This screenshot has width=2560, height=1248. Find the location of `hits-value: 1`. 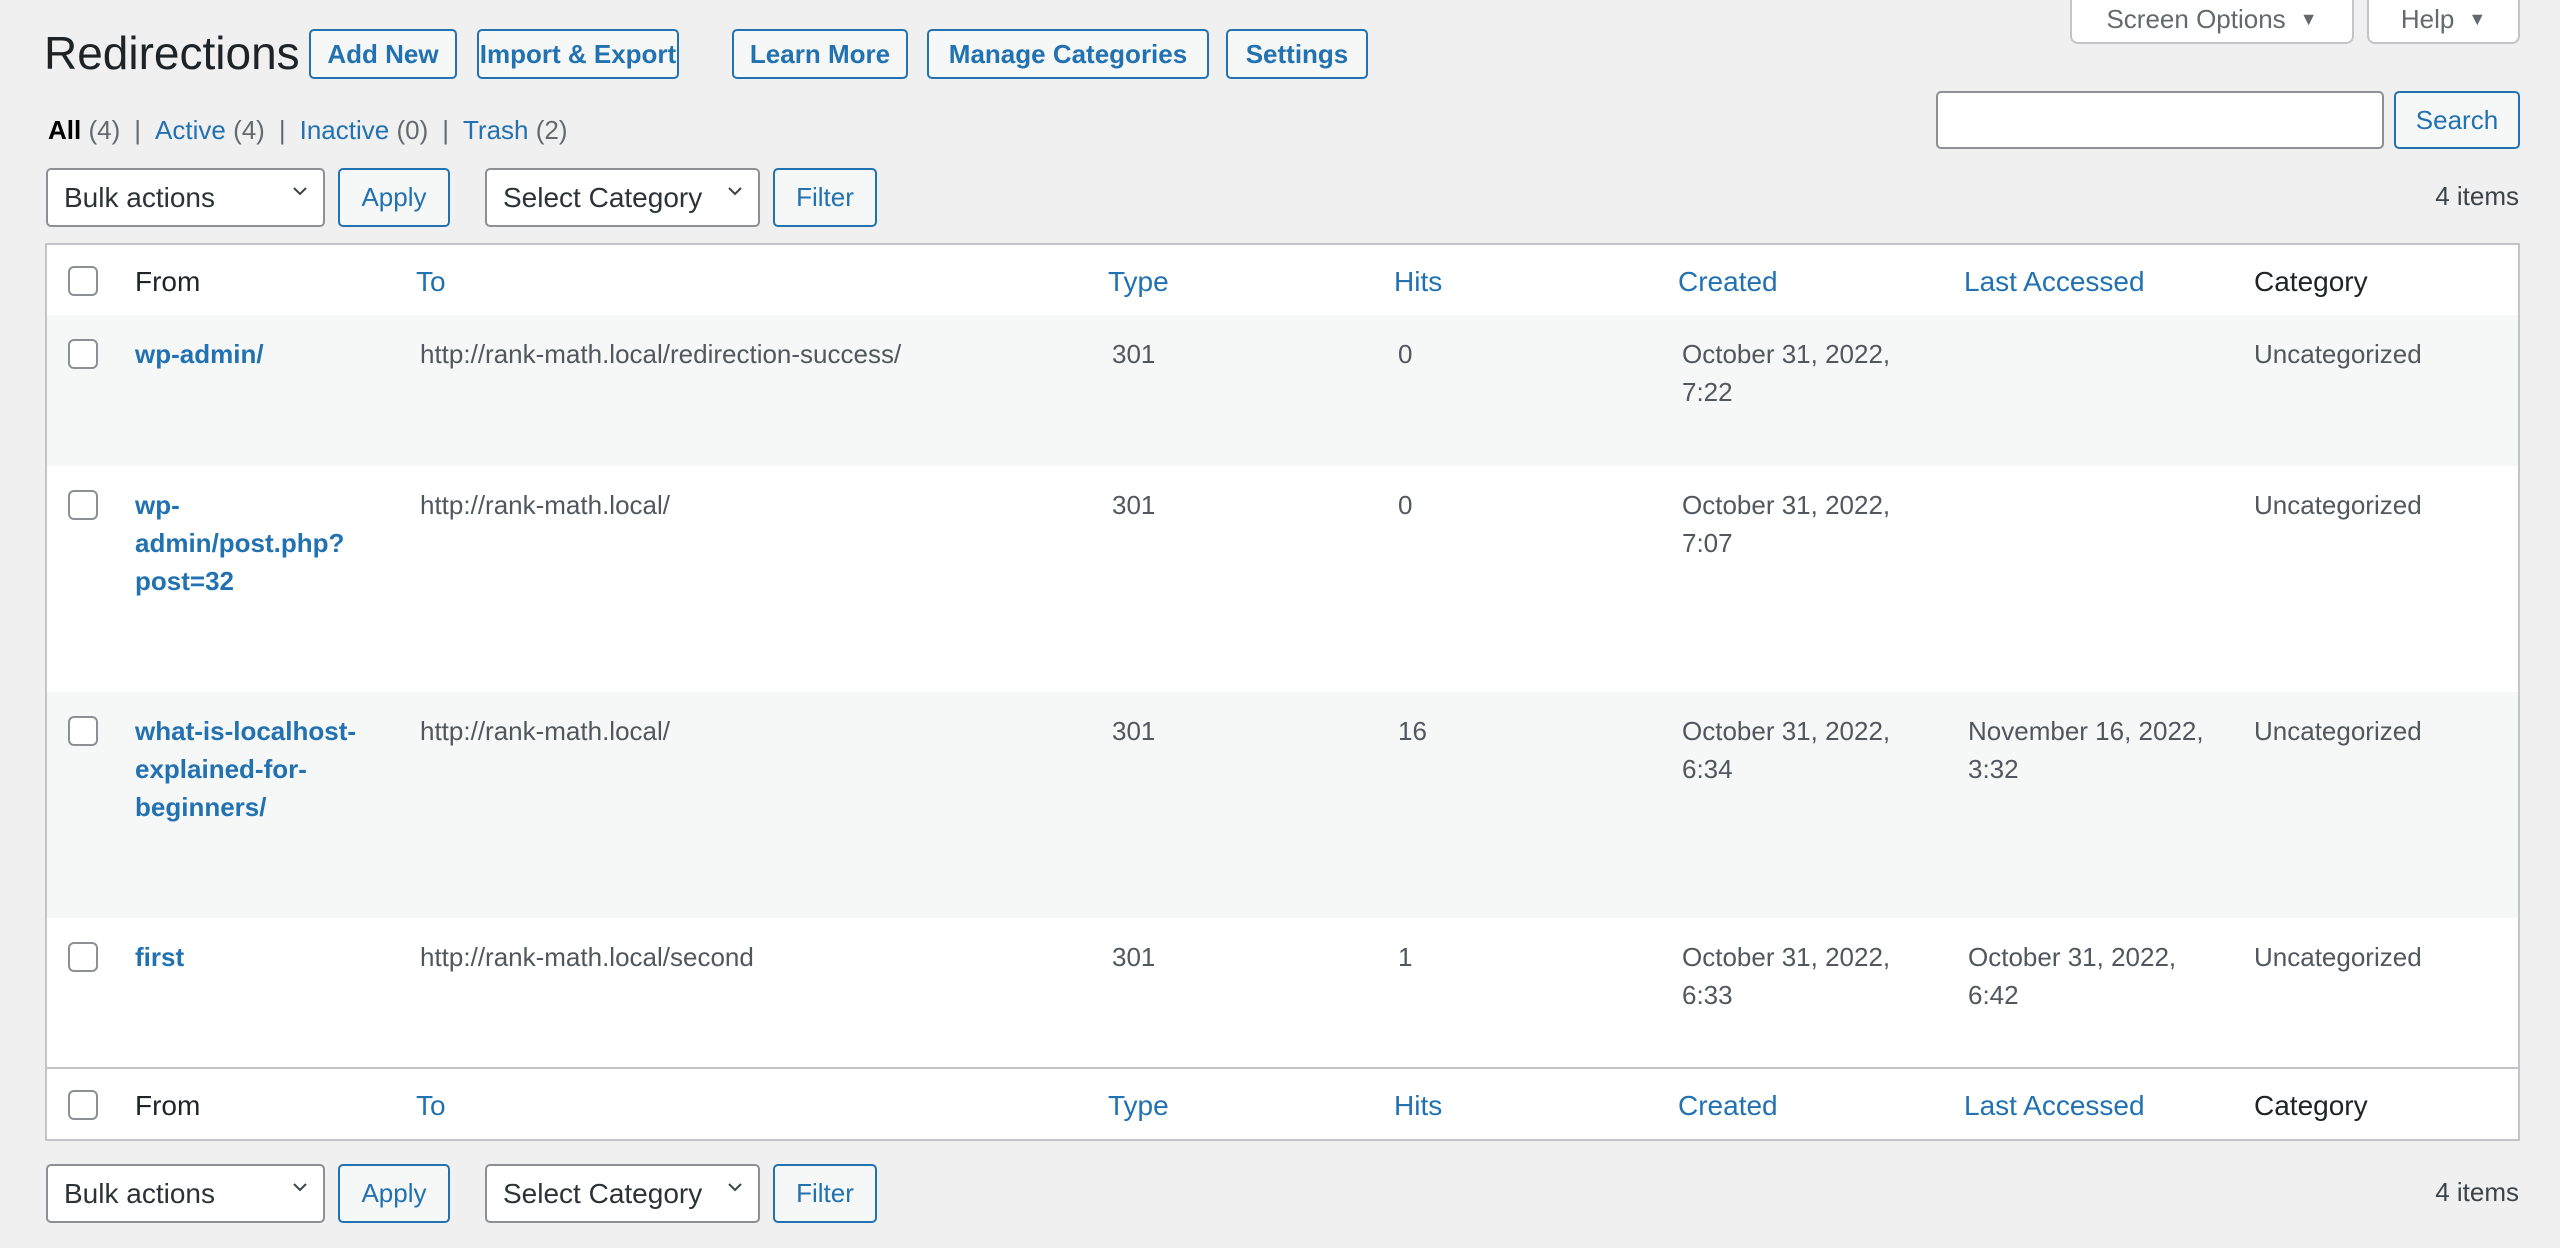

hits-value: 1 is located at coordinates (1405, 957).